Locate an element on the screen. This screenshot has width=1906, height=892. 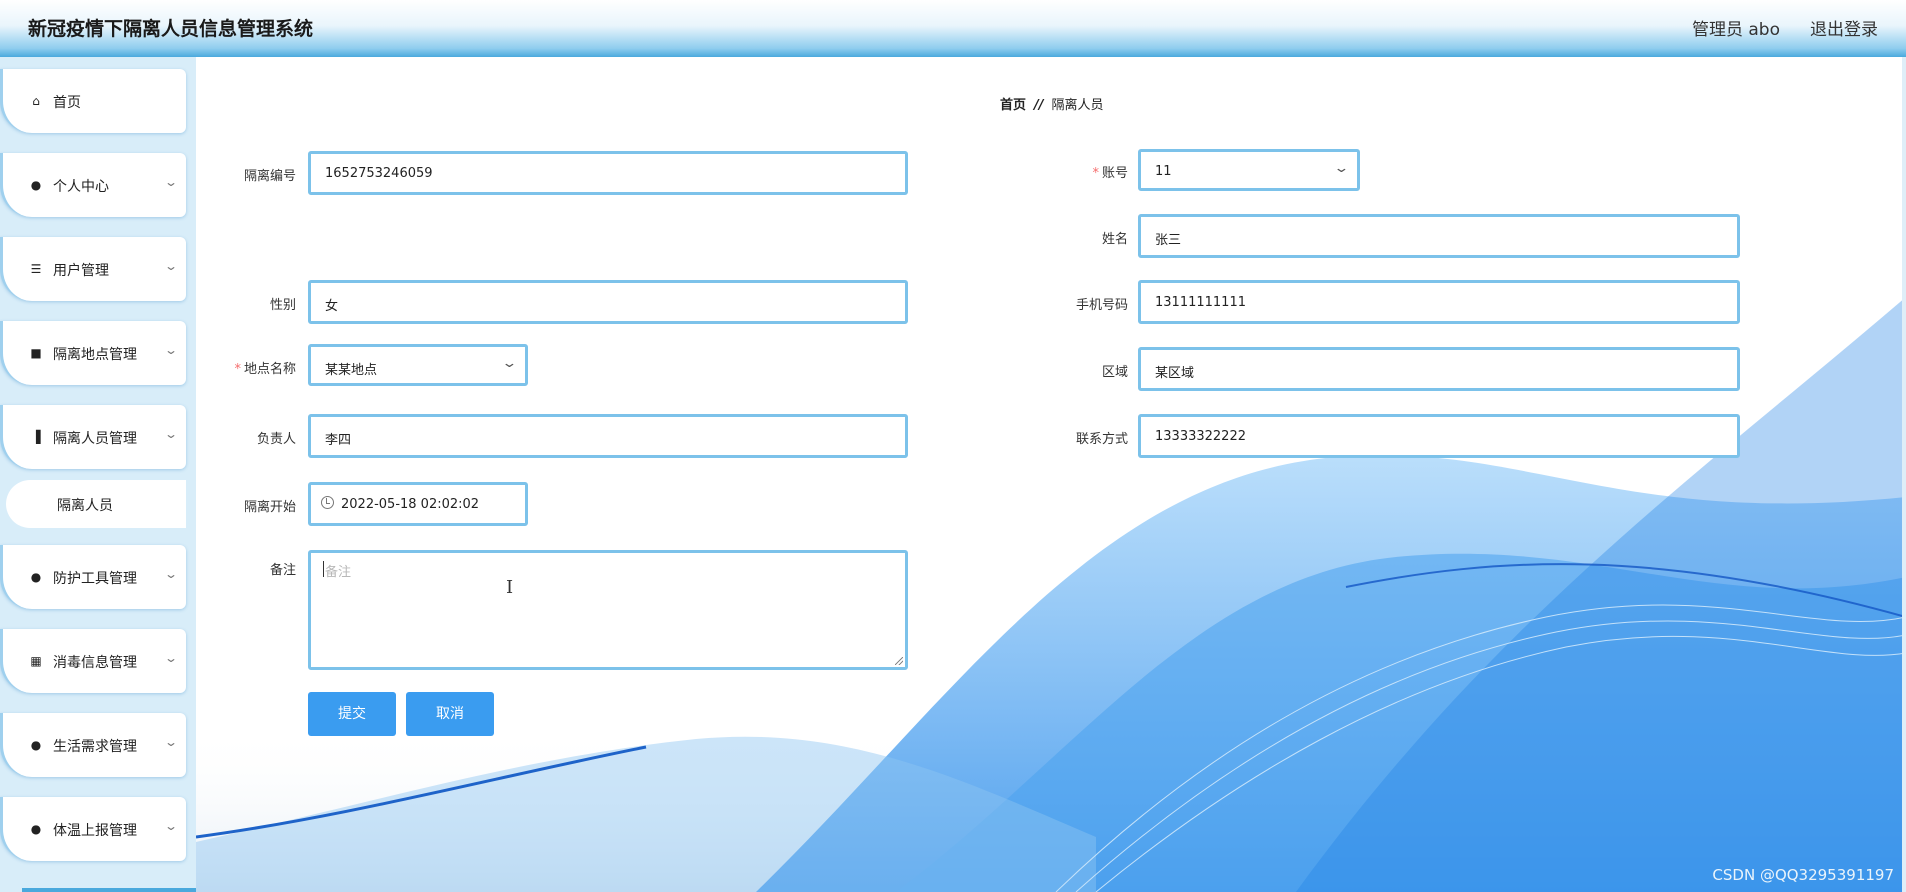
sidebar-item-personal-center: ● 个人中心 ⌄ is located at coordinates (93, 185).